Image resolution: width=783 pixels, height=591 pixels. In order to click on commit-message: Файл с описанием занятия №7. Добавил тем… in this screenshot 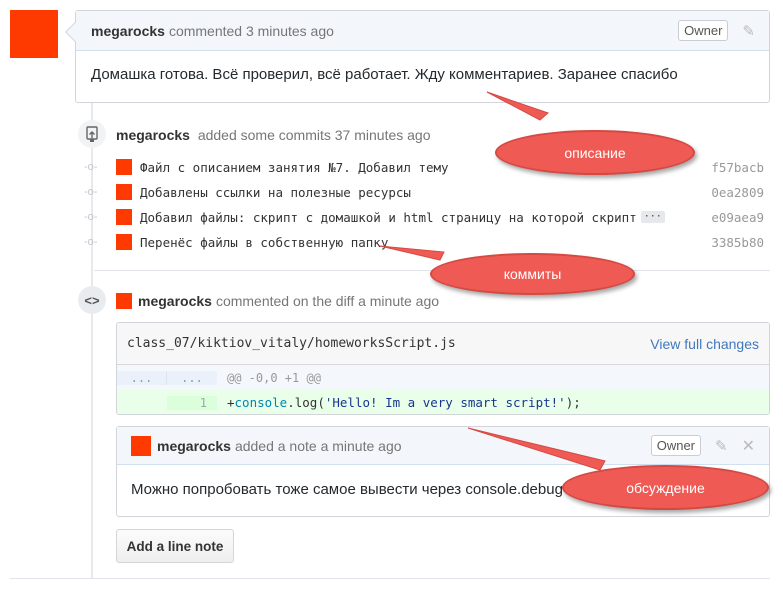, I will do `click(294, 167)`.